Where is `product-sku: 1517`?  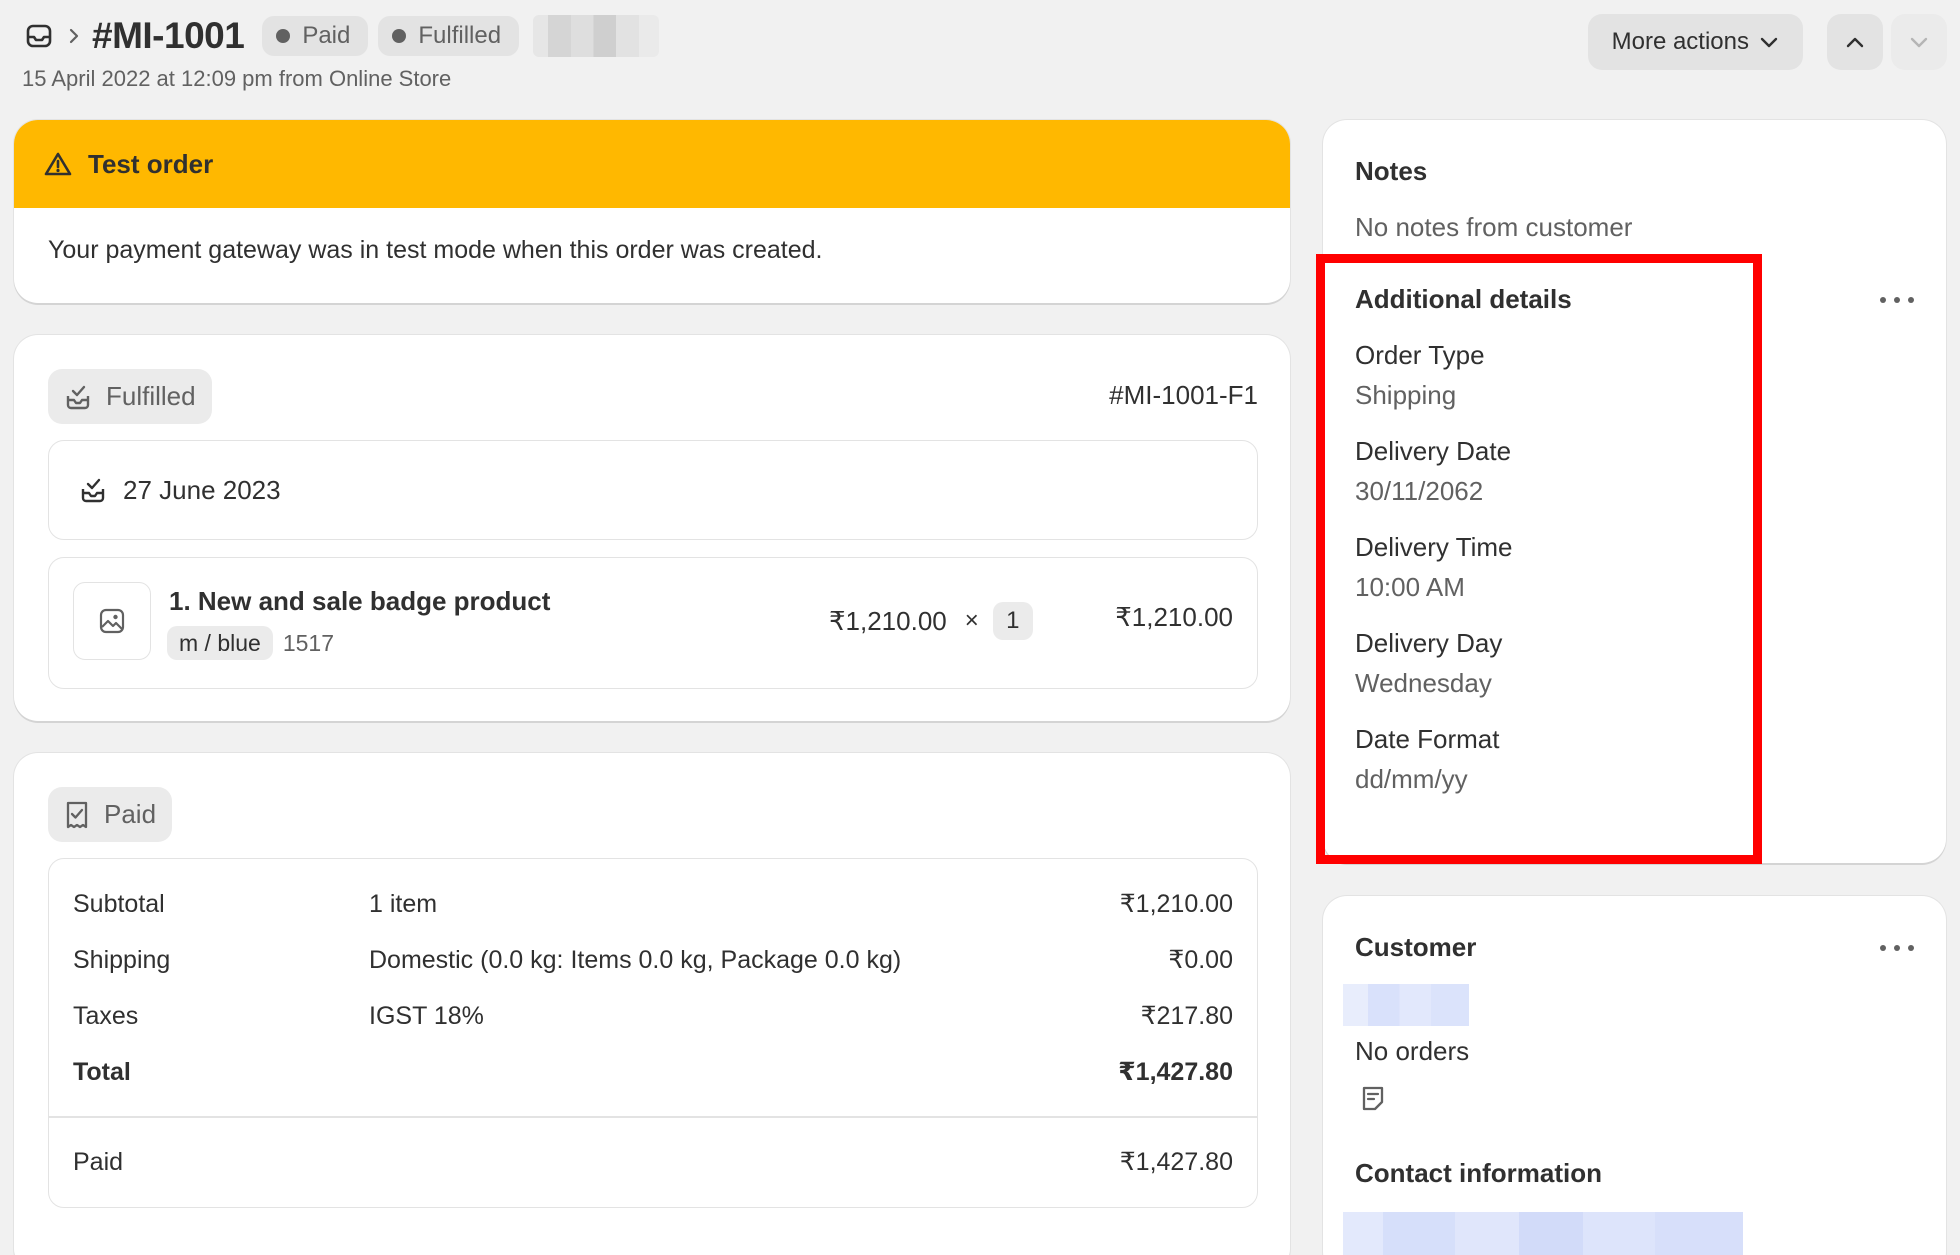 product-sku: 1517 is located at coordinates (308, 642).